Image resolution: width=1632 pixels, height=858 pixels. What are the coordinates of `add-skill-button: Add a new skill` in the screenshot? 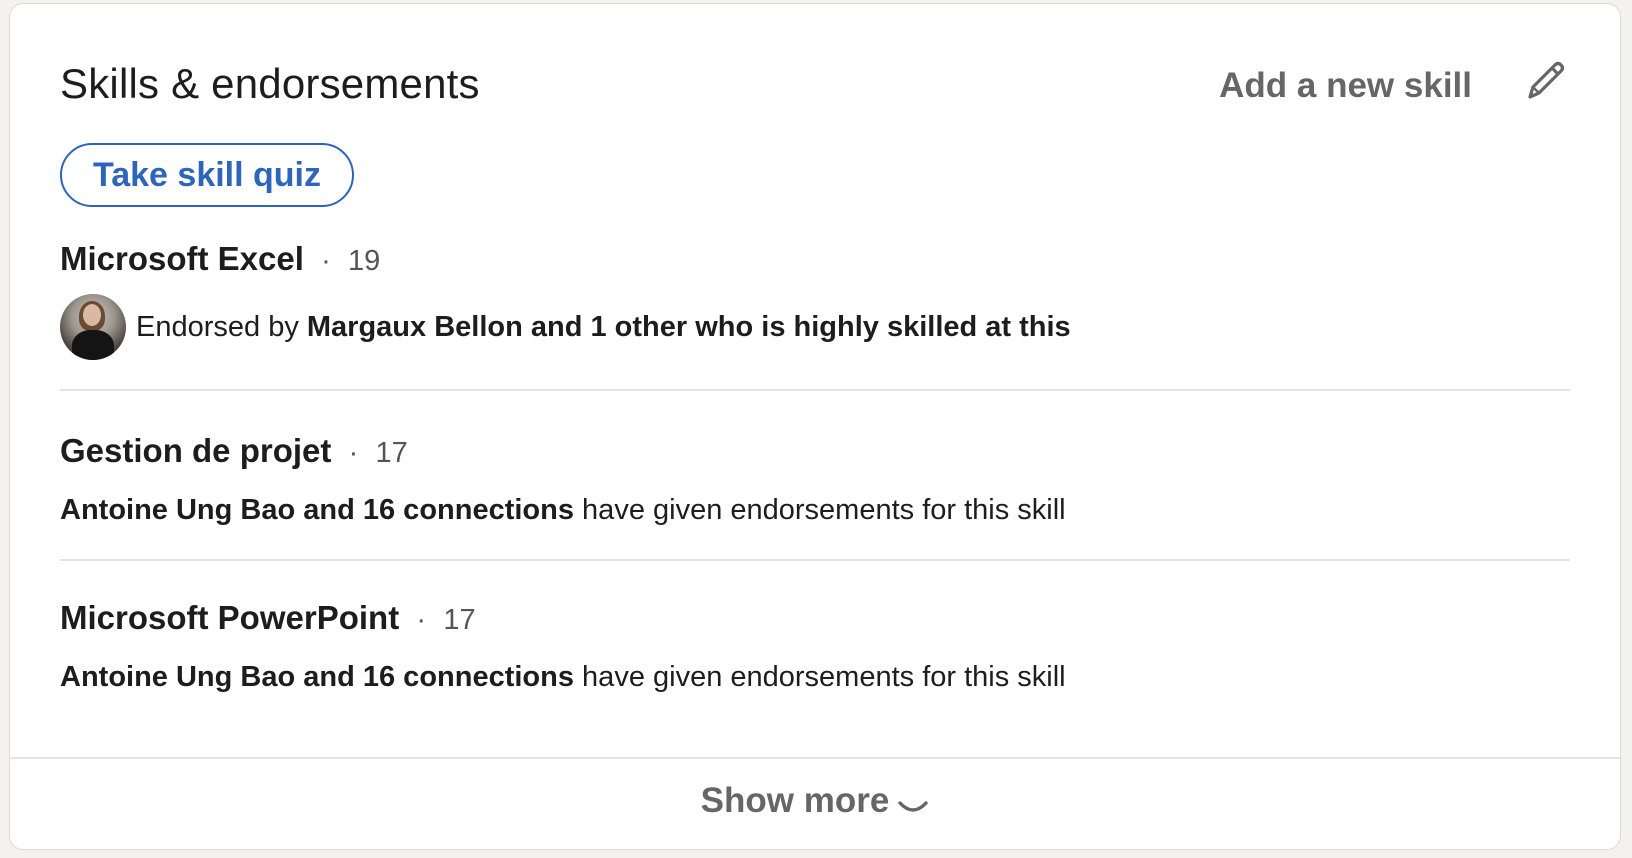 It's located at (1345, 86).